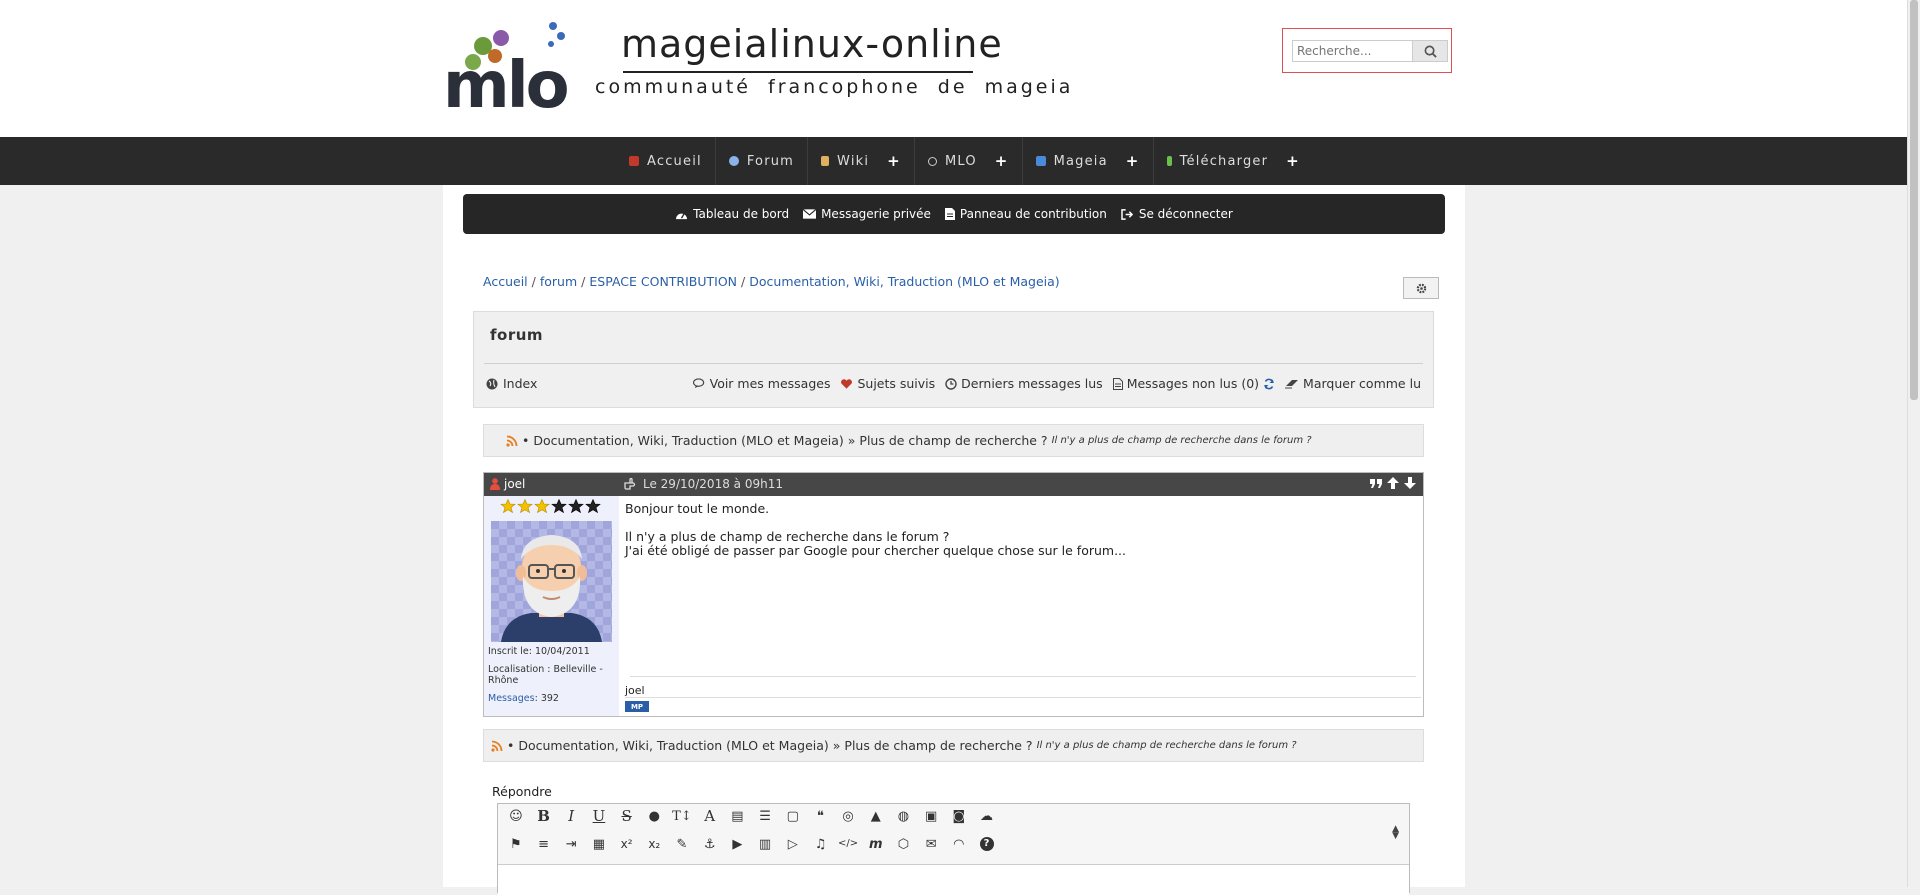 This screenshot has height=895, width=1920. What do you see at coordinates (738, 844) in the screenshot?
I see `play-button: ▶` at bounding box center [738, 844].